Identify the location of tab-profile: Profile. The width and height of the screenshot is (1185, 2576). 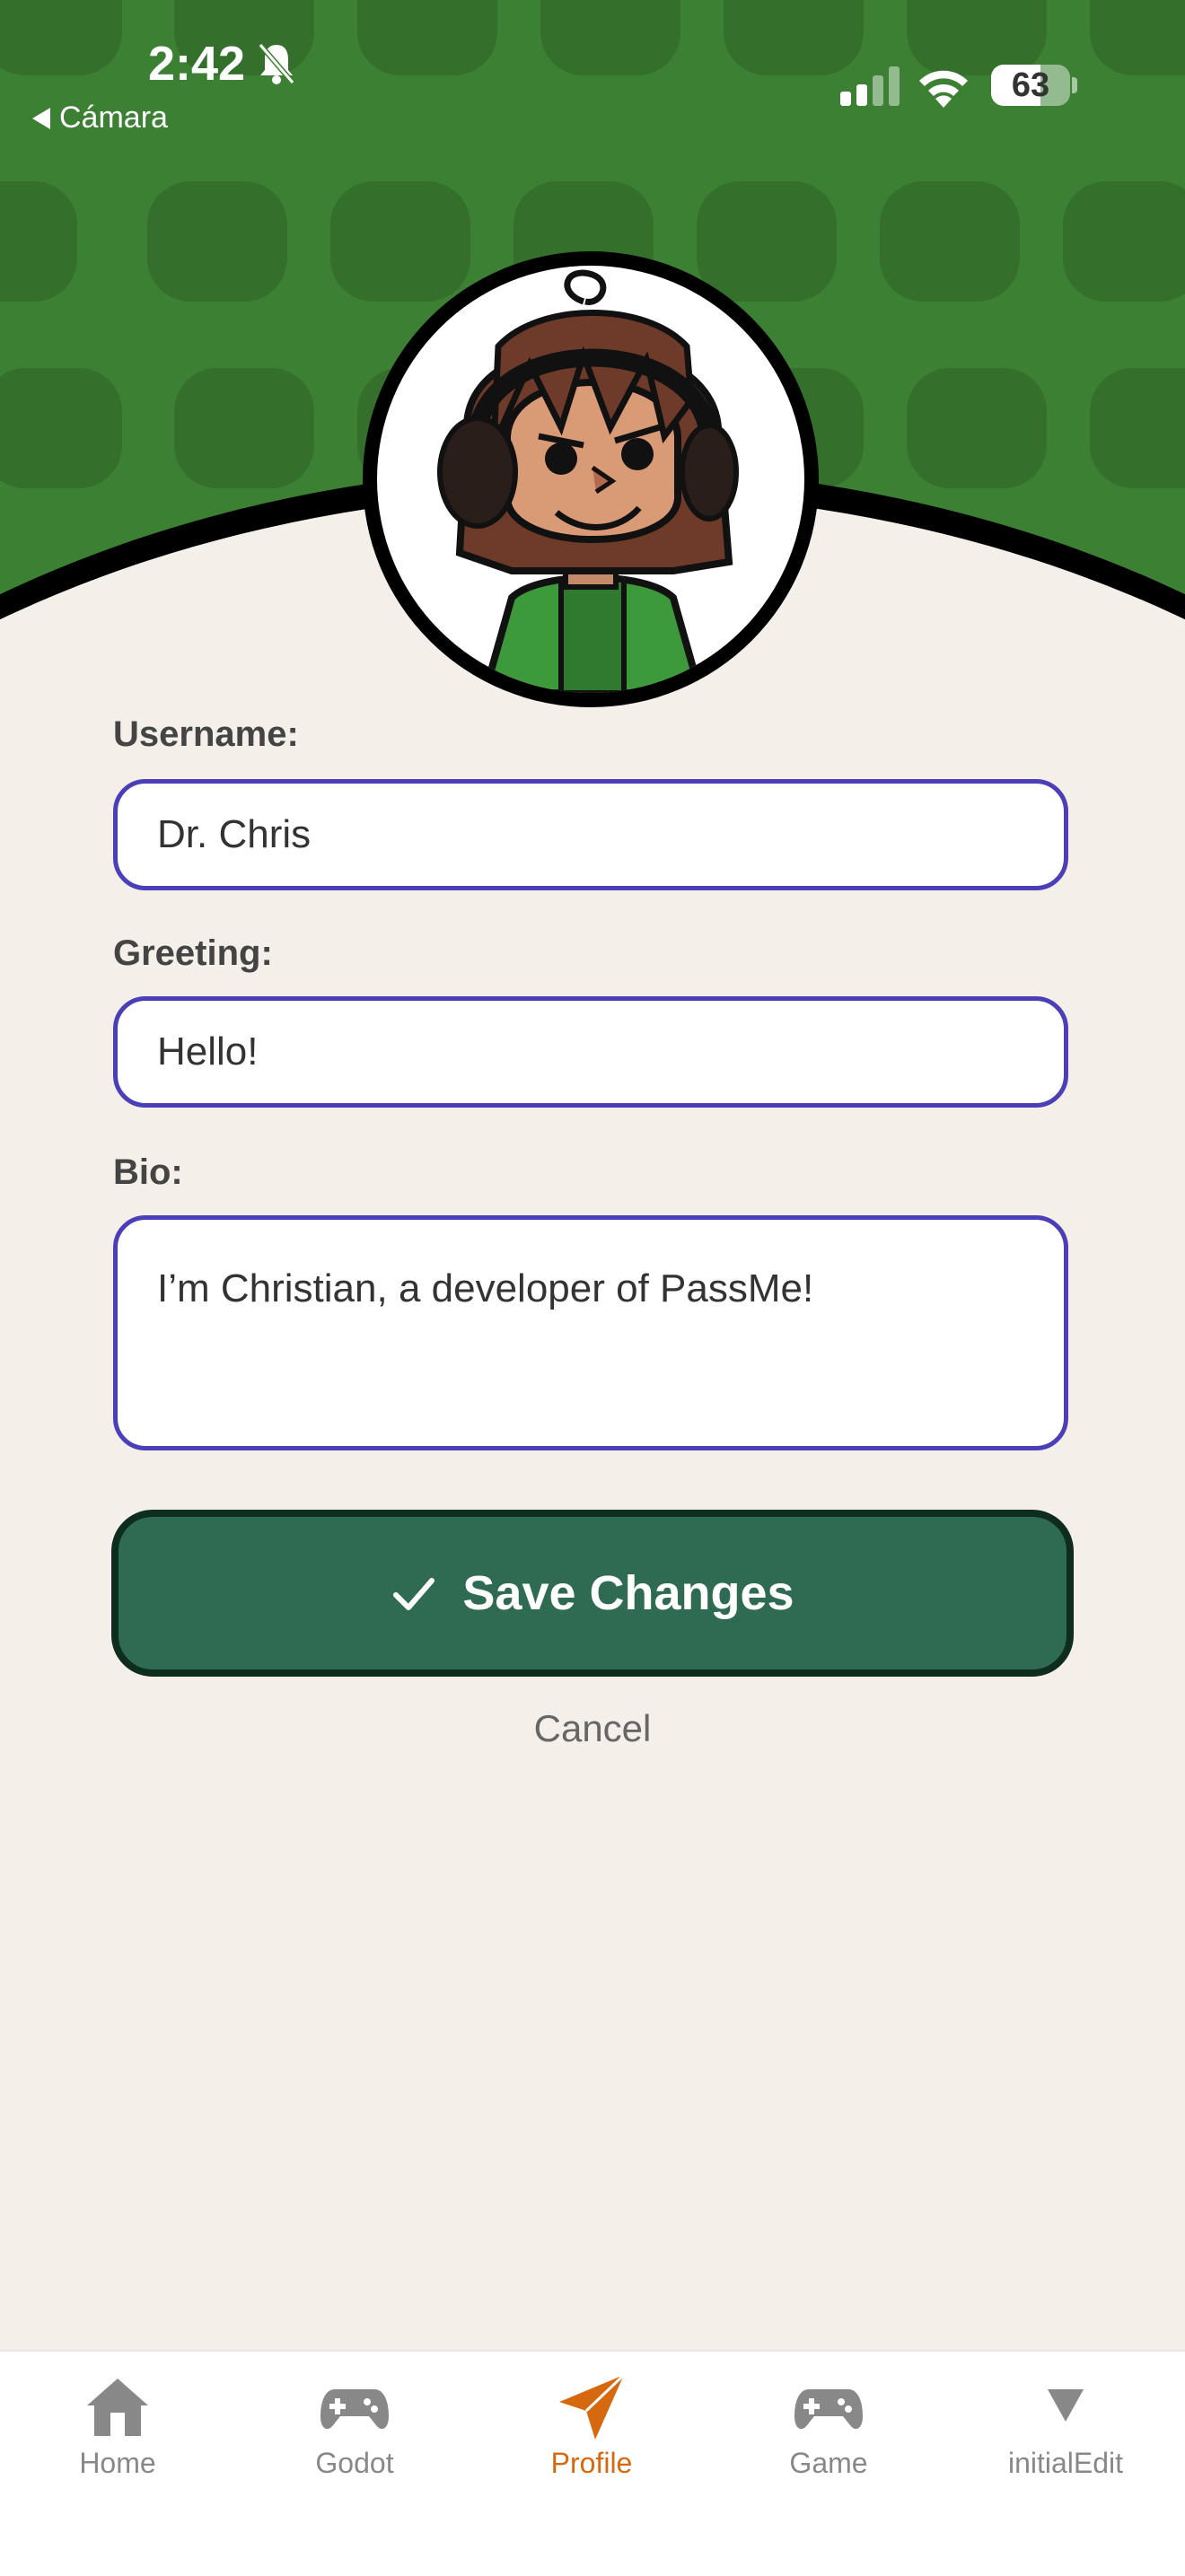
(591, 2426).